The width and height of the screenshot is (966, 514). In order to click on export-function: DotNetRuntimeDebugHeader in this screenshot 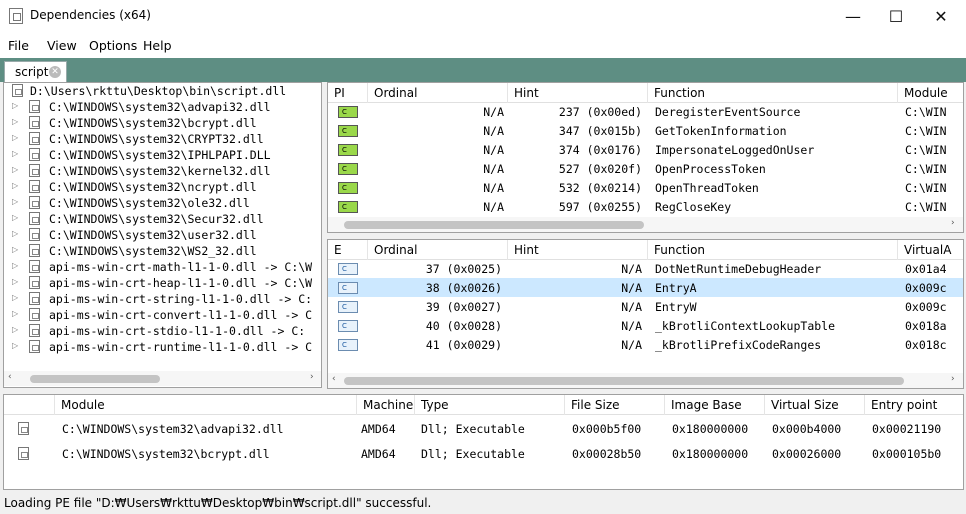, I will do `click(738, 269)`.